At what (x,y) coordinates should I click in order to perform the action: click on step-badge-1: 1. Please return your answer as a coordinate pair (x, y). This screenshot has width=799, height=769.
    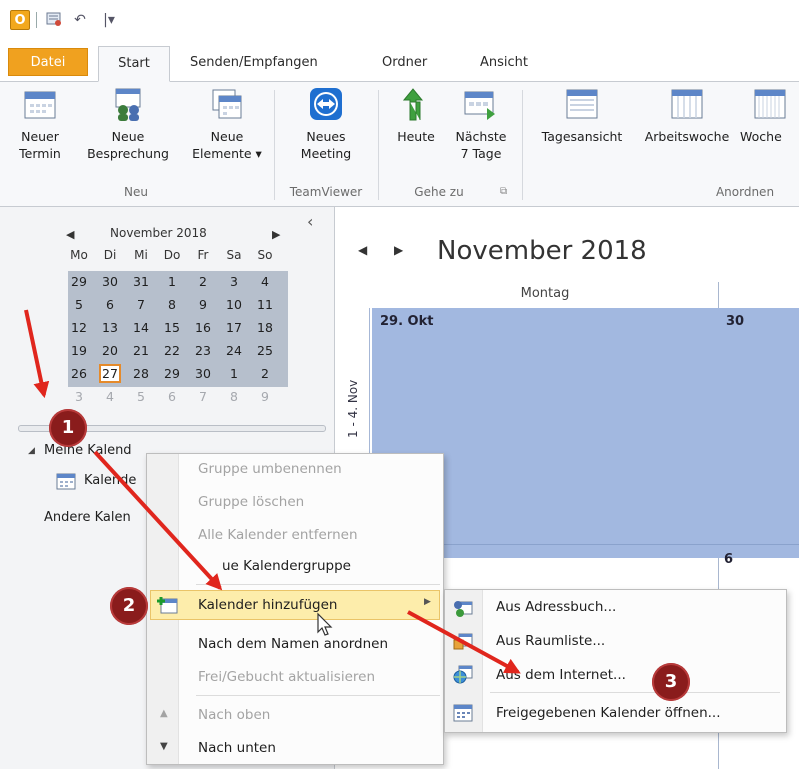
    Looking at the image, I should click on (68, 428).